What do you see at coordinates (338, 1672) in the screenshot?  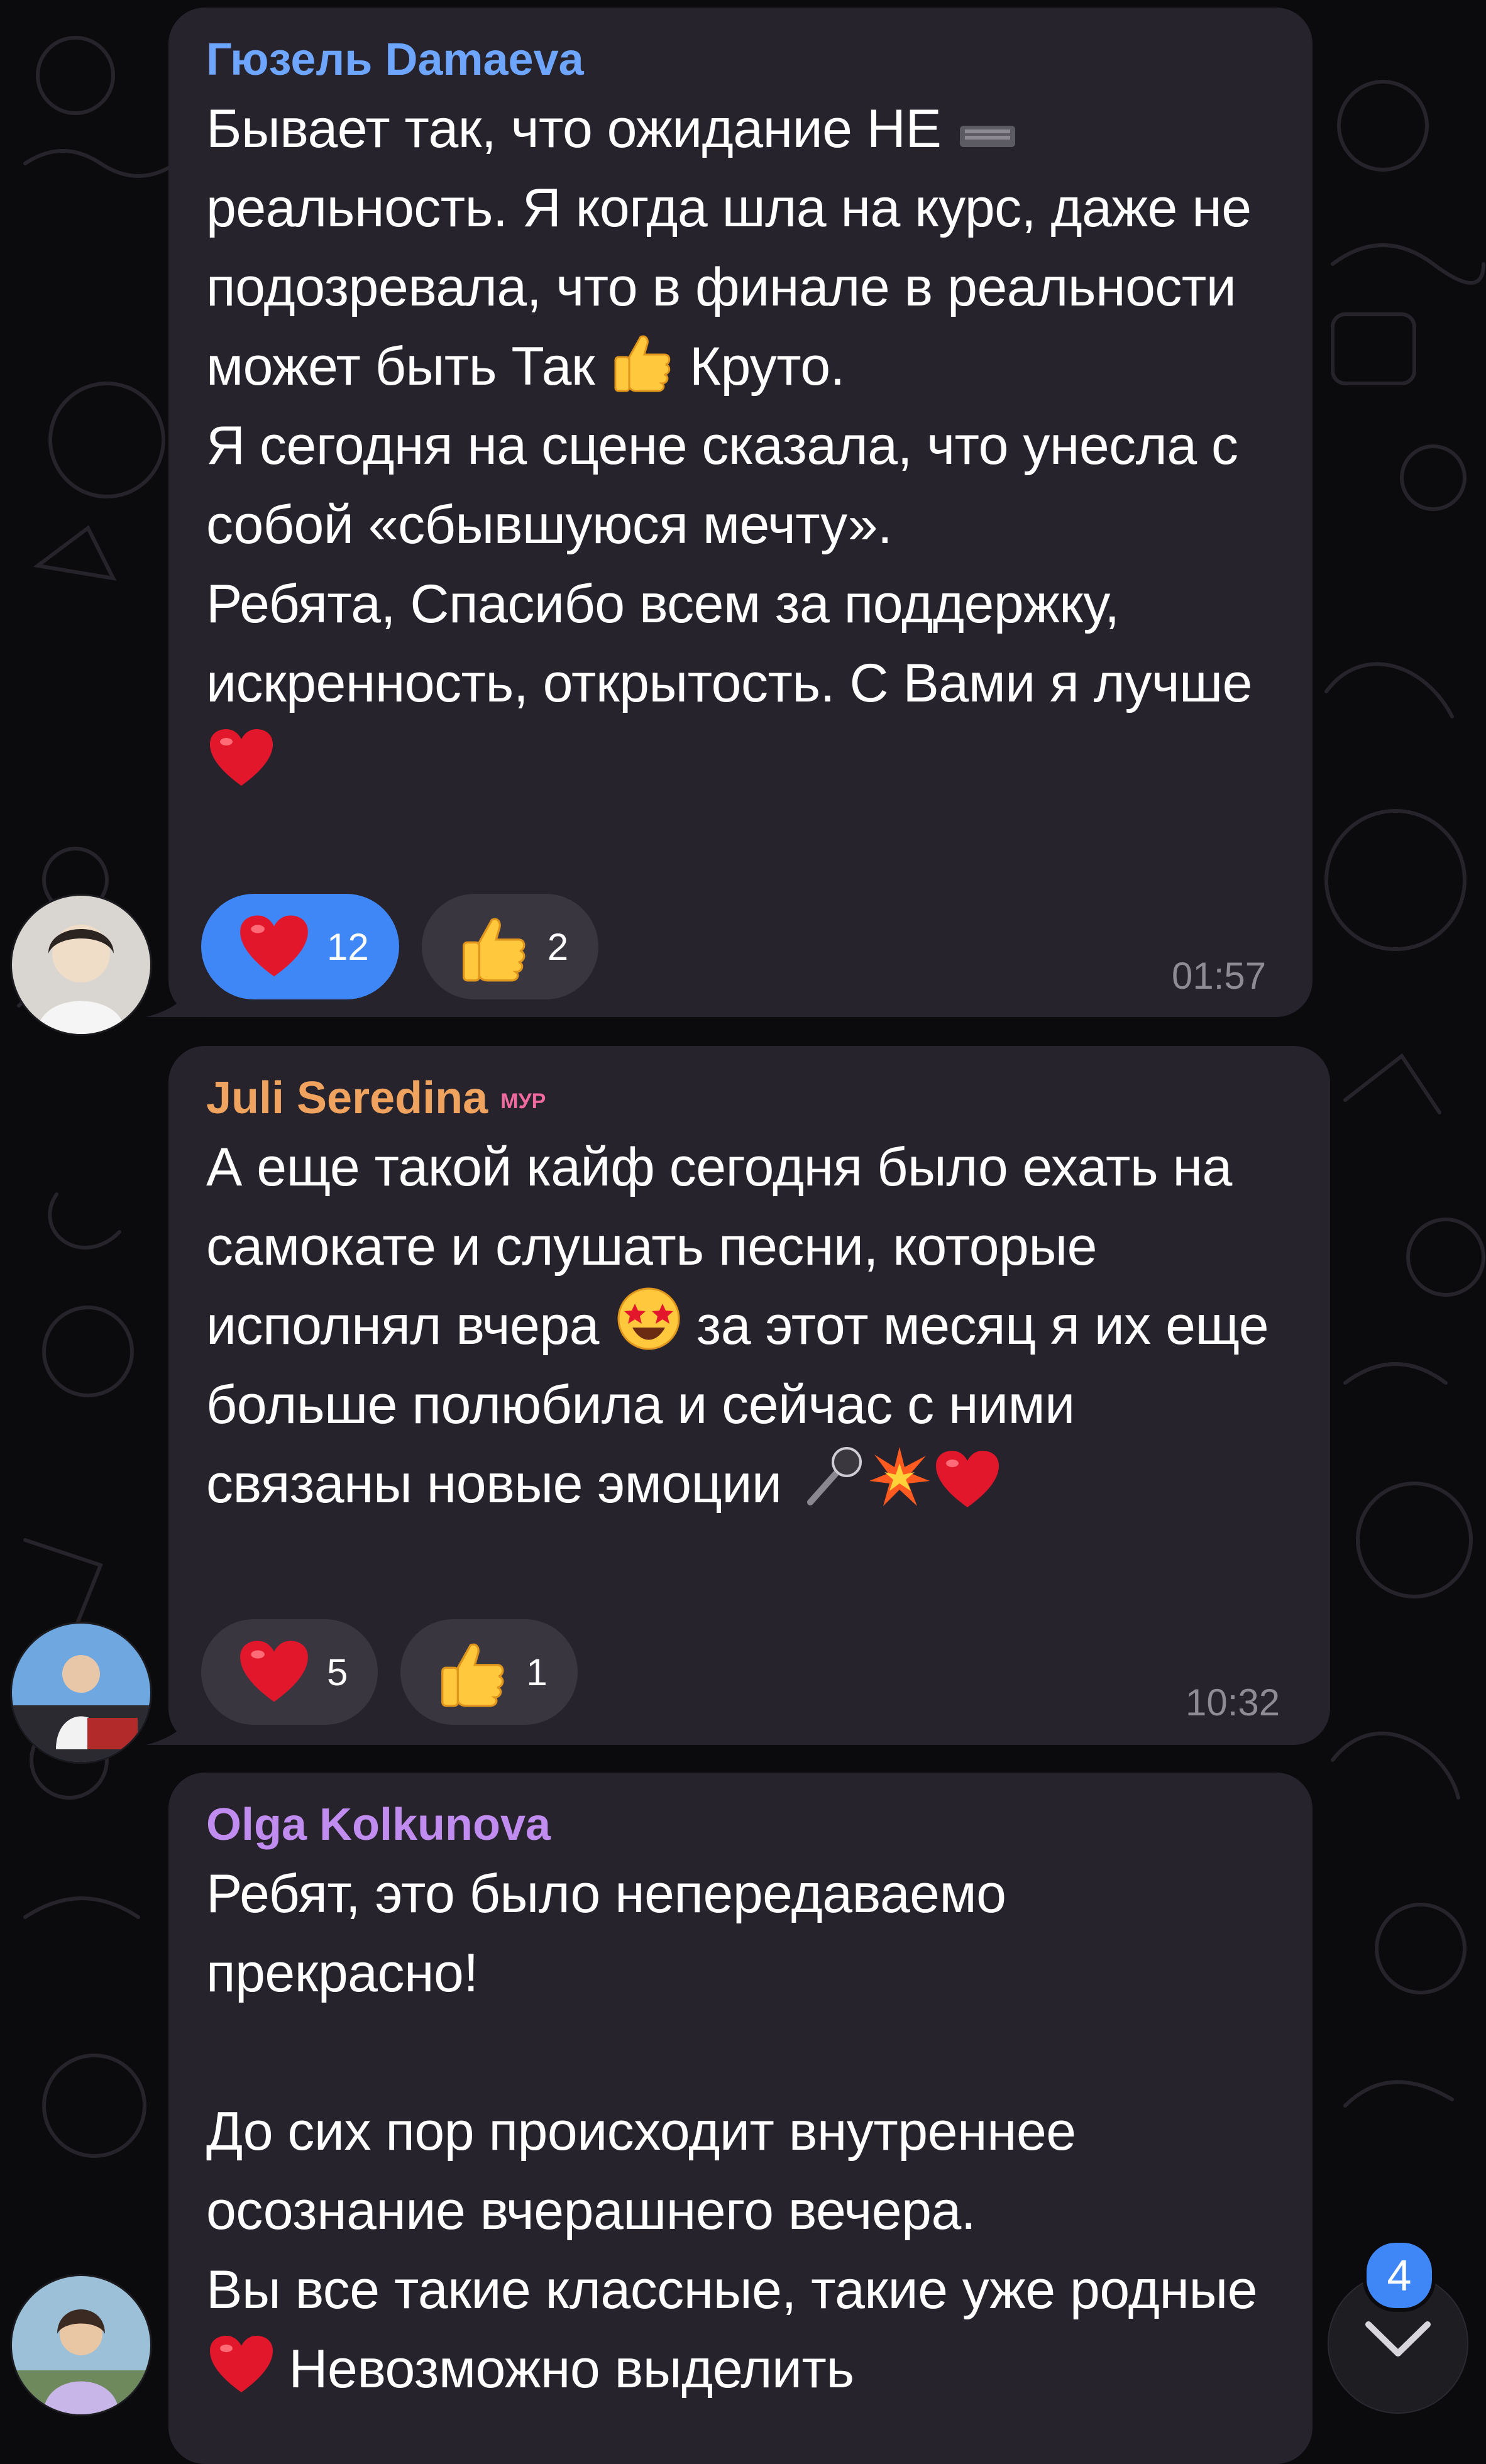 I see `reaction-count: 5` at bounding box center [338, 1672].